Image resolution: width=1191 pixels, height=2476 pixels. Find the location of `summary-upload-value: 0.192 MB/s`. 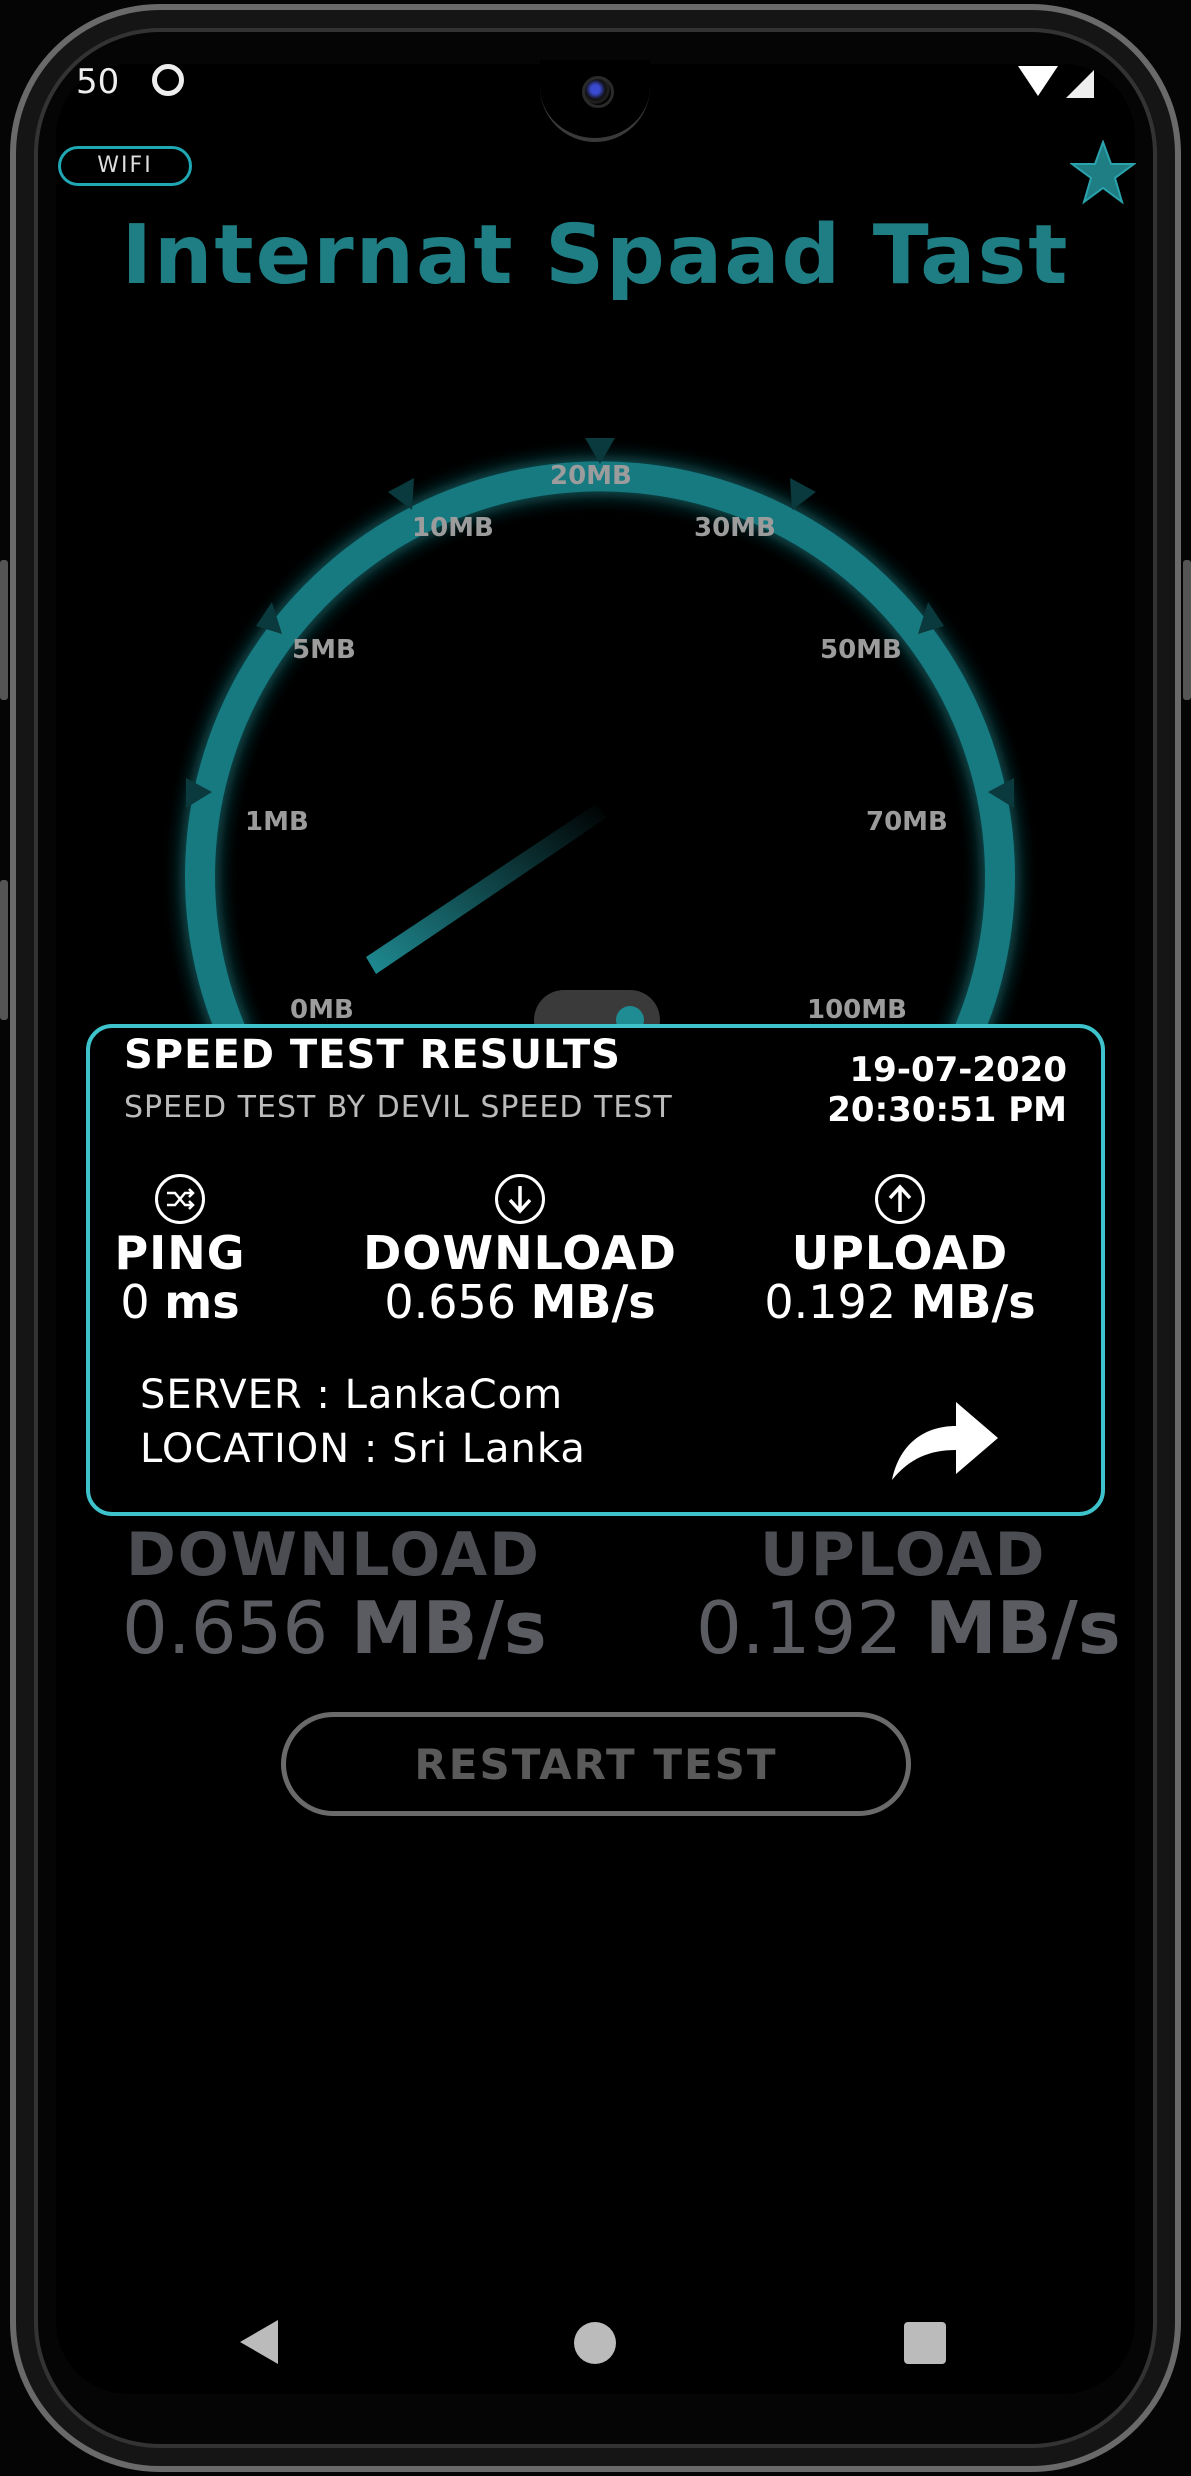

summary-upload-value: 0.192 MB/s is located at coordinates (908, 1628).